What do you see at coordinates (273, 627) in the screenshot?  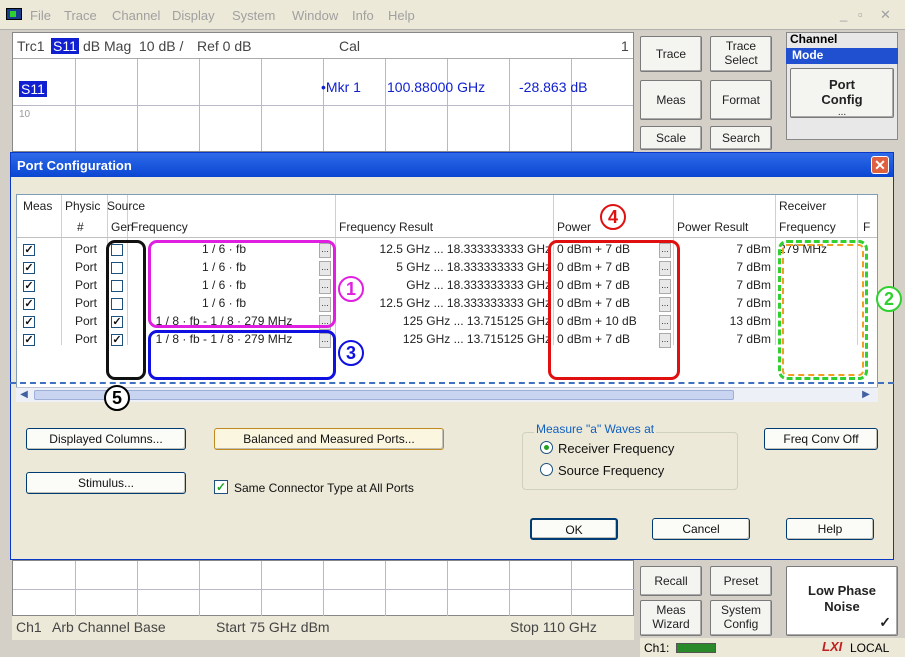 I see `start-frequency: Start 75 GHz dBm` at bounding box center [273, 627].